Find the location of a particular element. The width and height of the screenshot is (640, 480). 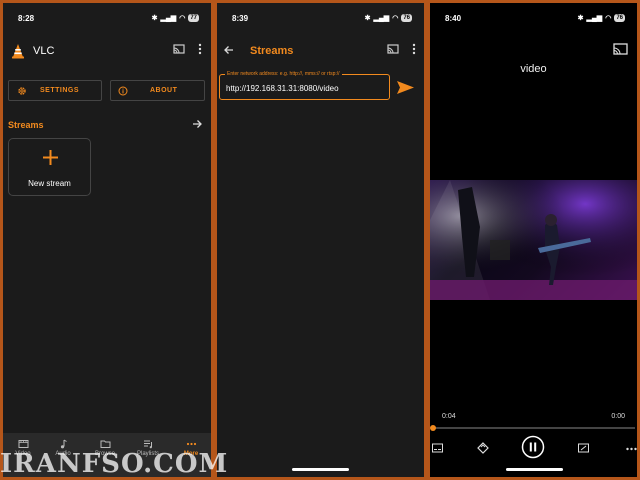

gear-icon is located at coordinates (22, 91).